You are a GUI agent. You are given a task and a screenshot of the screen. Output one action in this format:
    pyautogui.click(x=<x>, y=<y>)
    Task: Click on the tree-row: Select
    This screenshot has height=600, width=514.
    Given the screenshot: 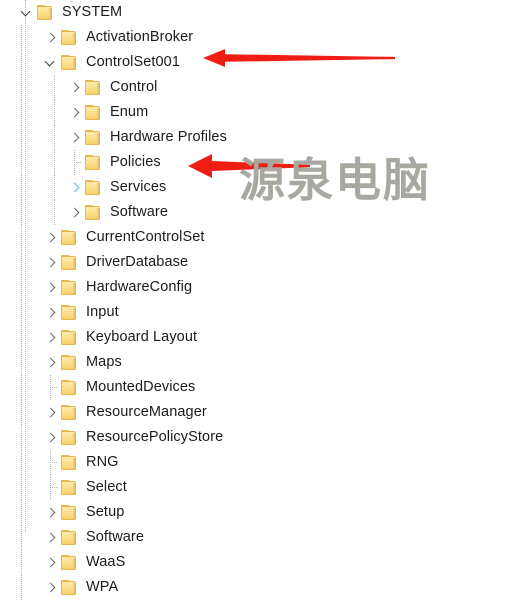 What is the action you would take?
    pyautogui.click(x=257, y=487)
    